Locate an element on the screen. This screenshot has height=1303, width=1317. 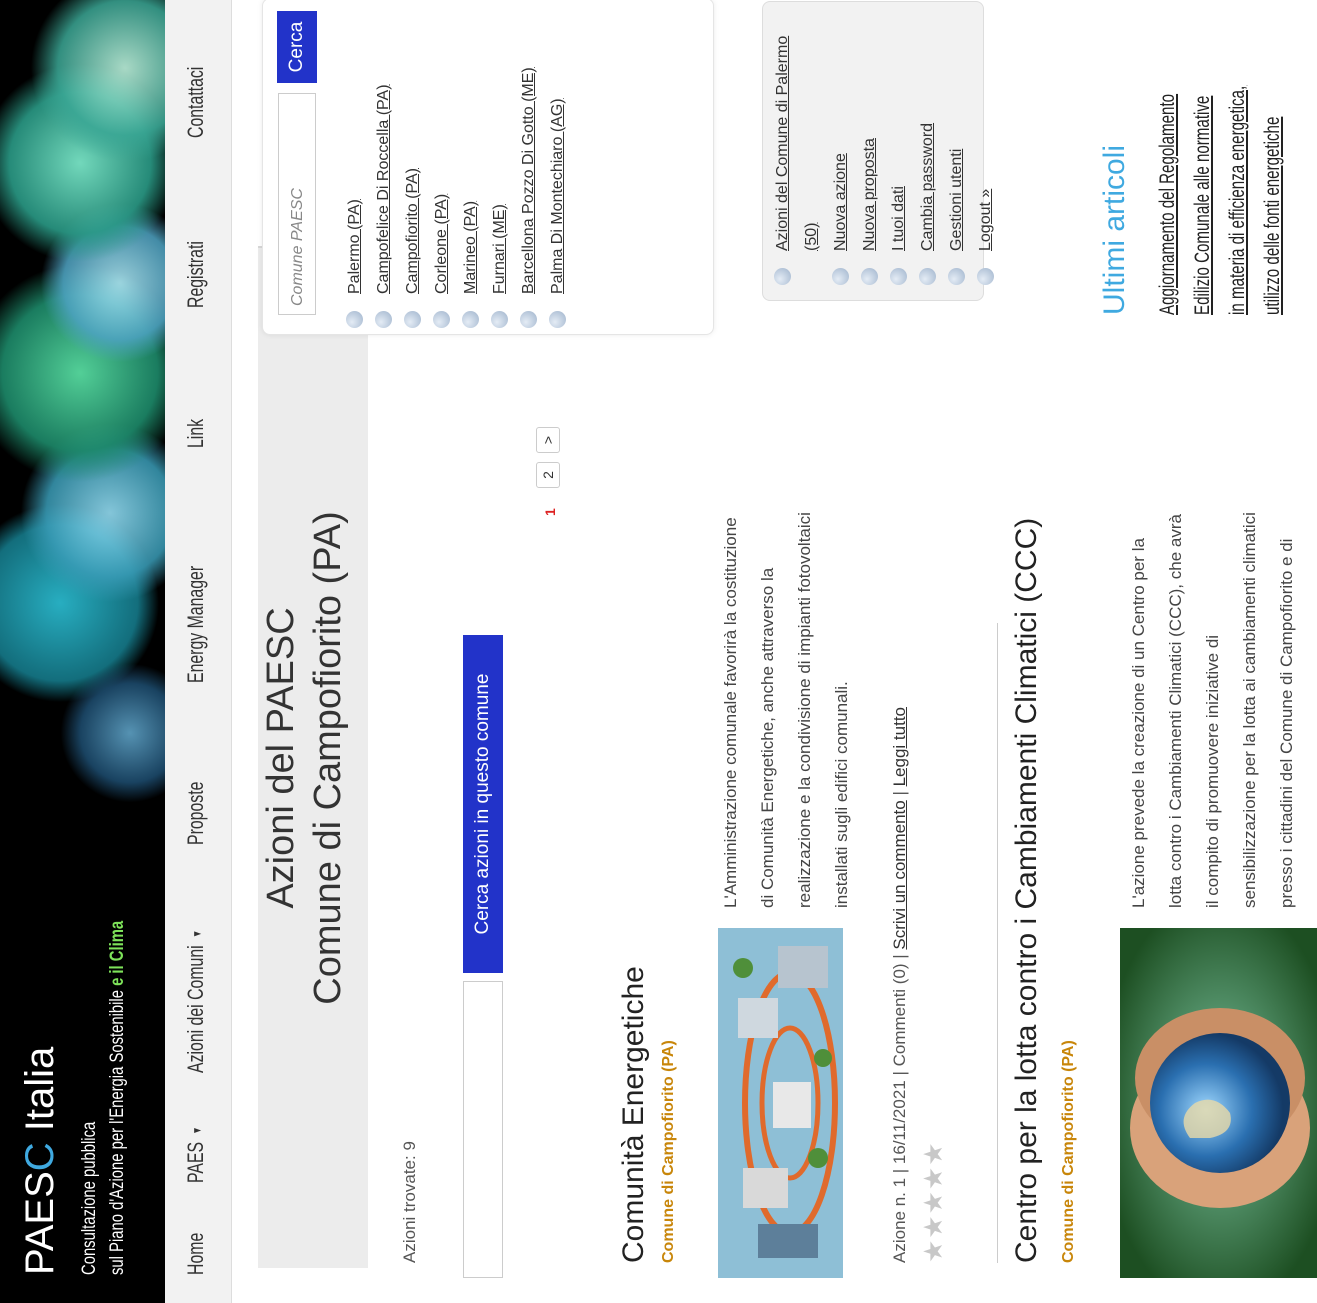
nav-registrati: Registrati is located at coordinates (196, 274).